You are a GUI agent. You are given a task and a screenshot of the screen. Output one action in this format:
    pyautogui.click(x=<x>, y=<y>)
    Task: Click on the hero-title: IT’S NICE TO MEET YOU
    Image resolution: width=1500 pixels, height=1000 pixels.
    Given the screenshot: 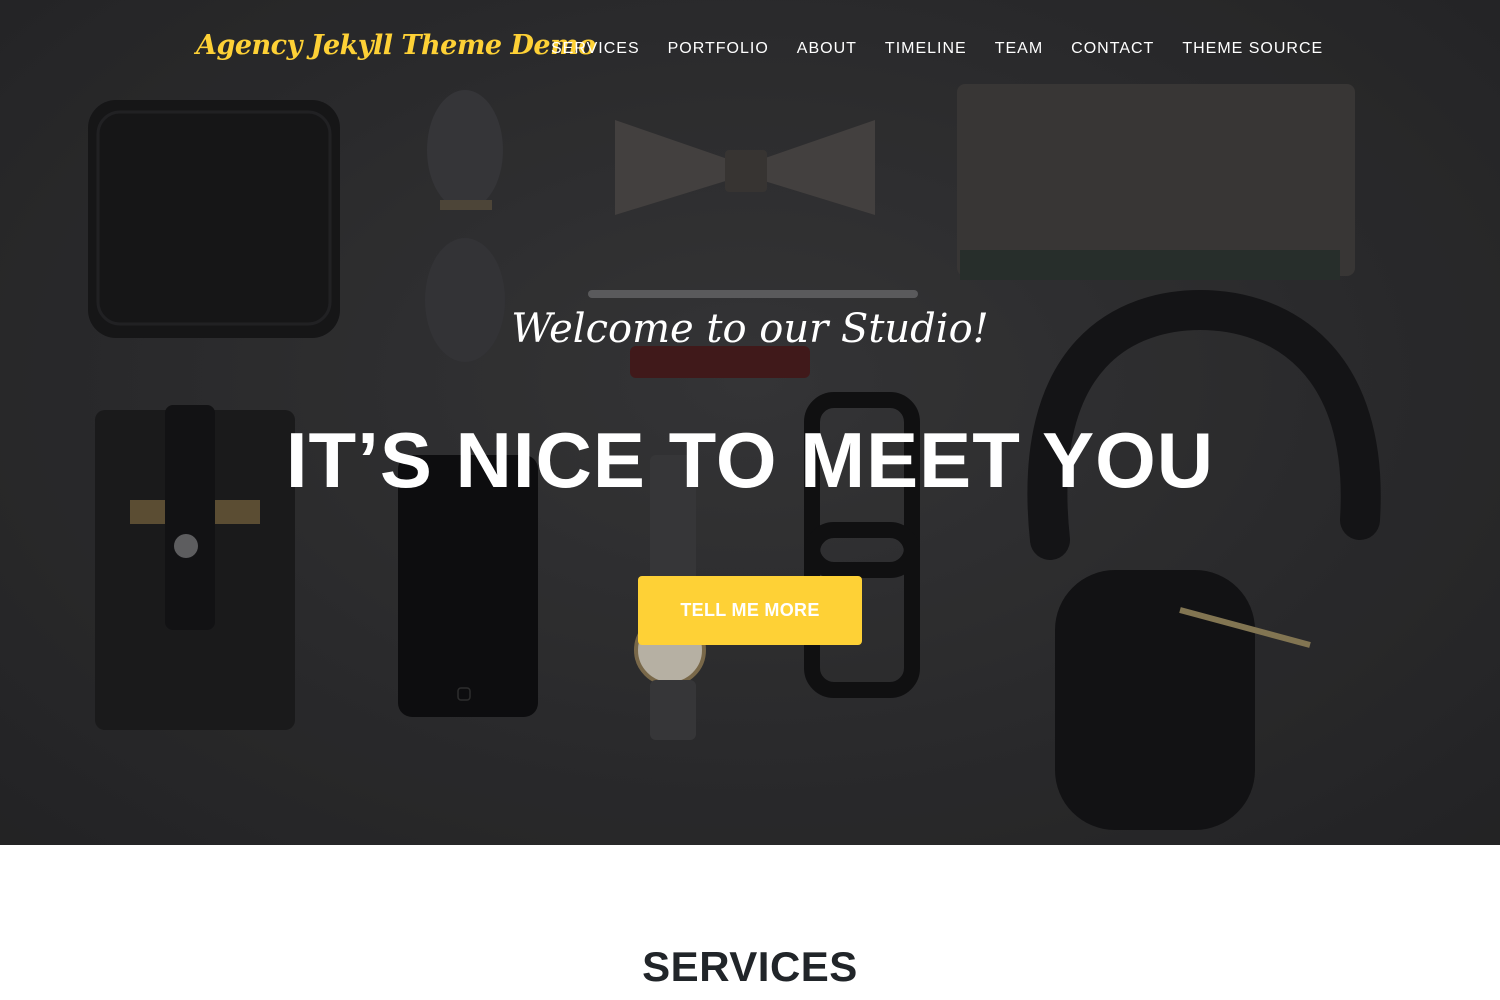 What is the action you would take?
    pyautogui.click(x=750, y=460)
    